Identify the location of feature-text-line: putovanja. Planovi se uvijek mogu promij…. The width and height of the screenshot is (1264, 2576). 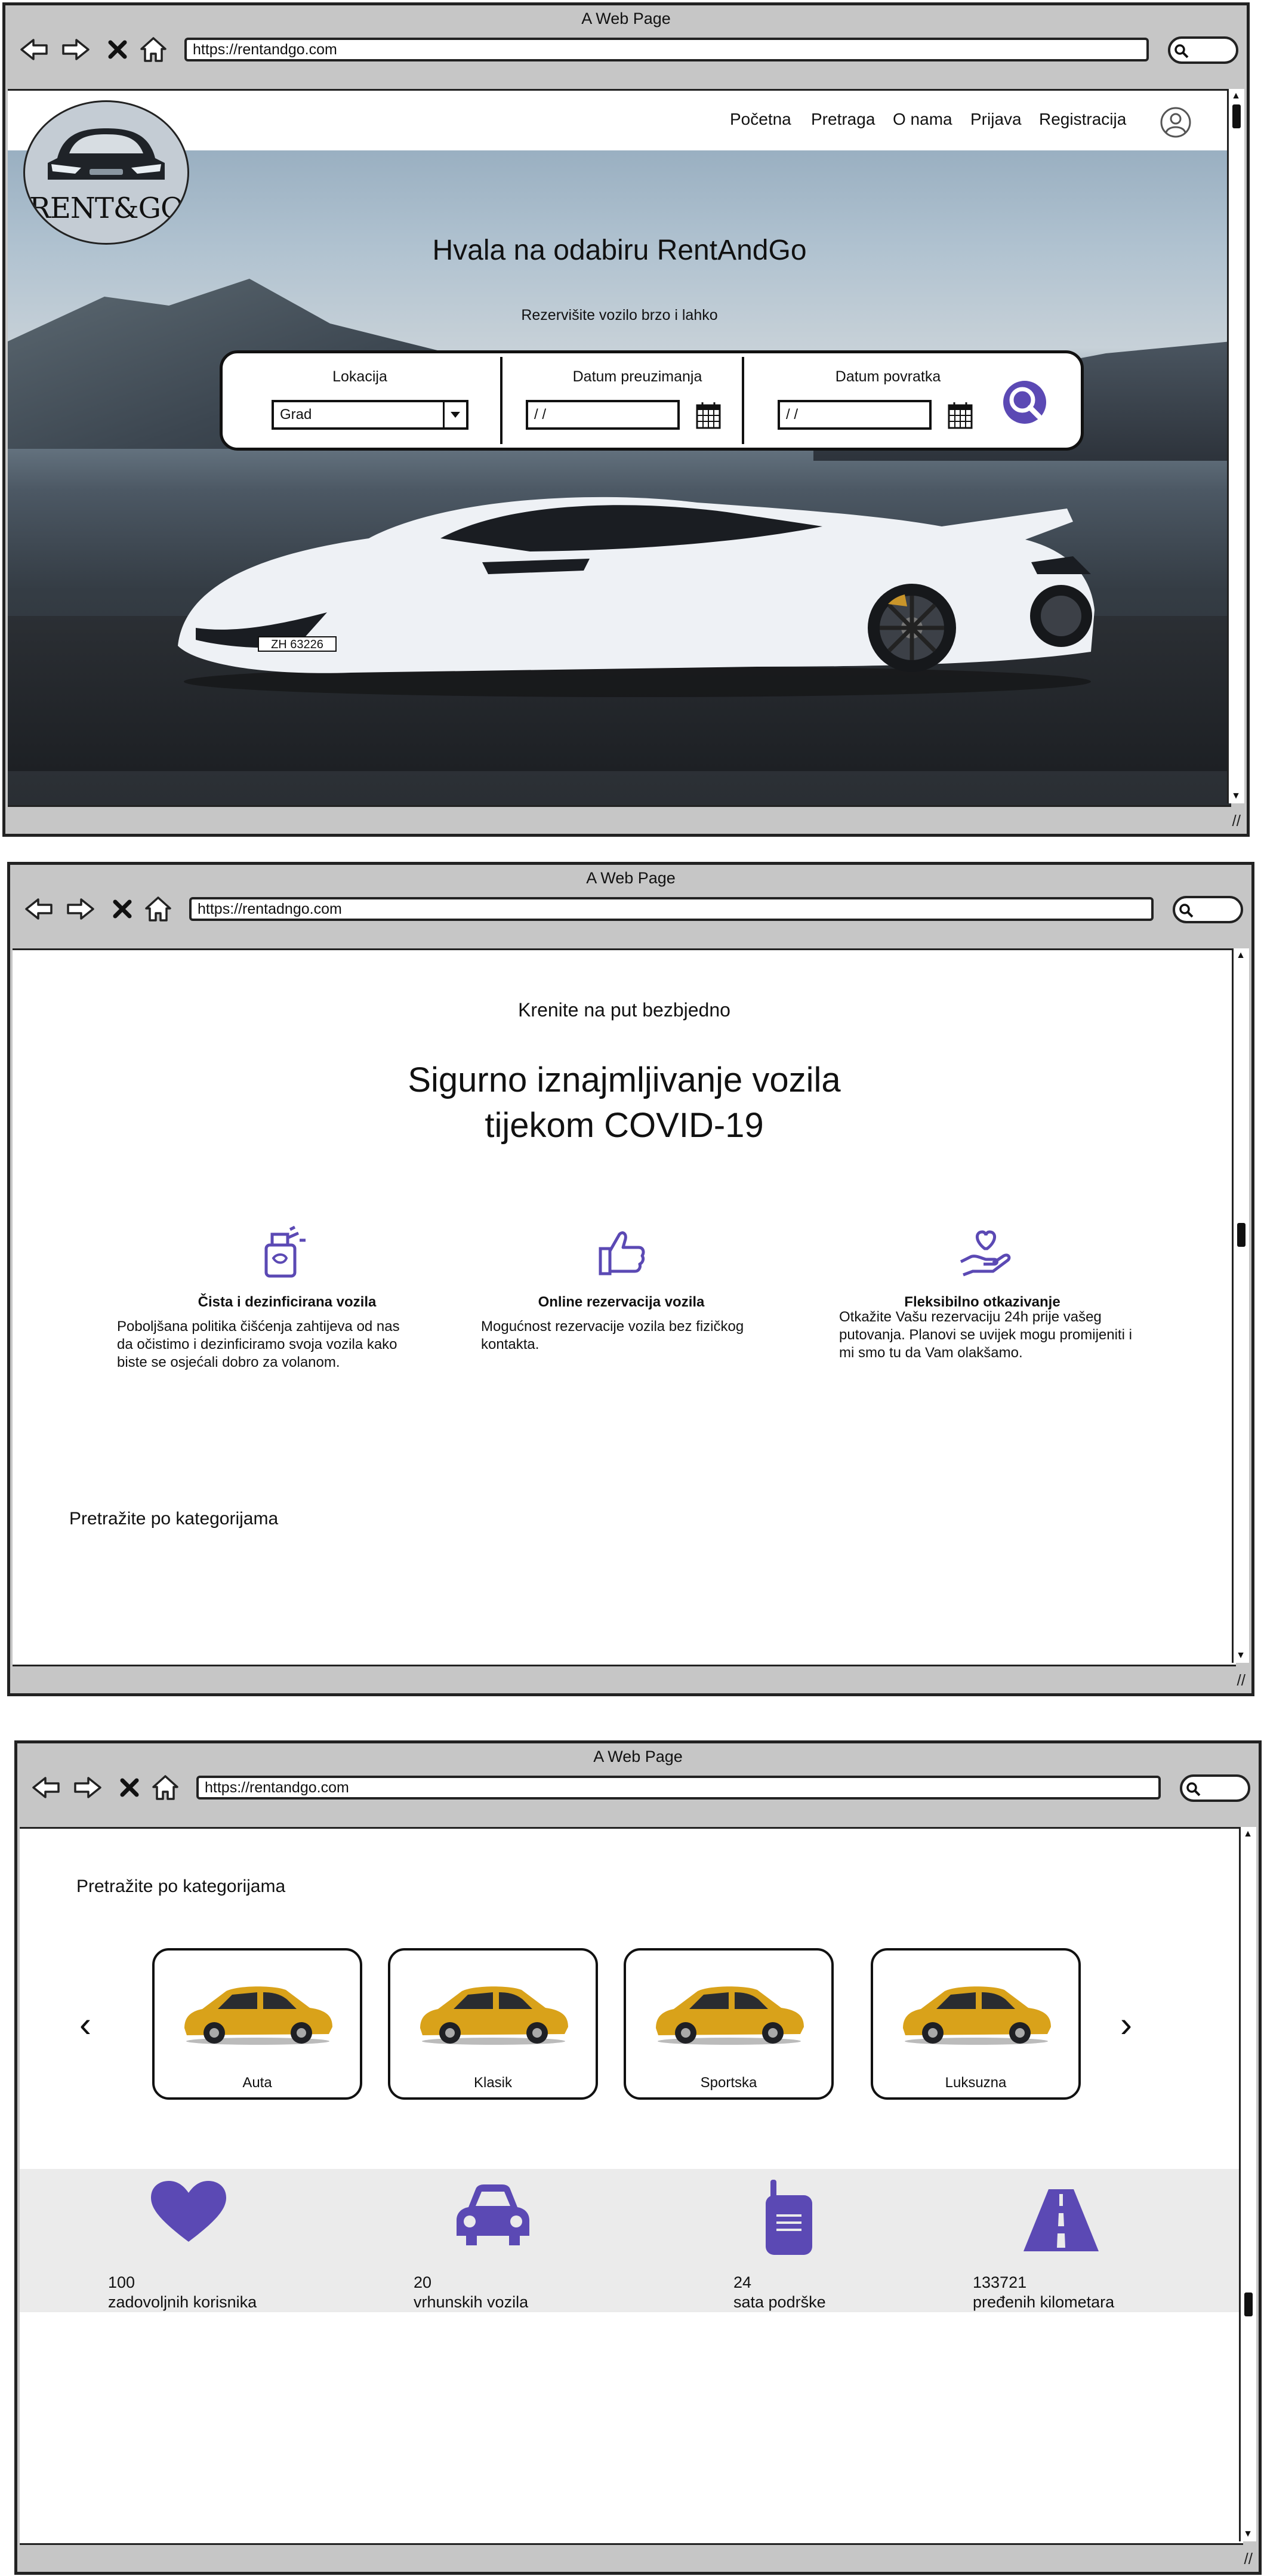
(985, 1335).